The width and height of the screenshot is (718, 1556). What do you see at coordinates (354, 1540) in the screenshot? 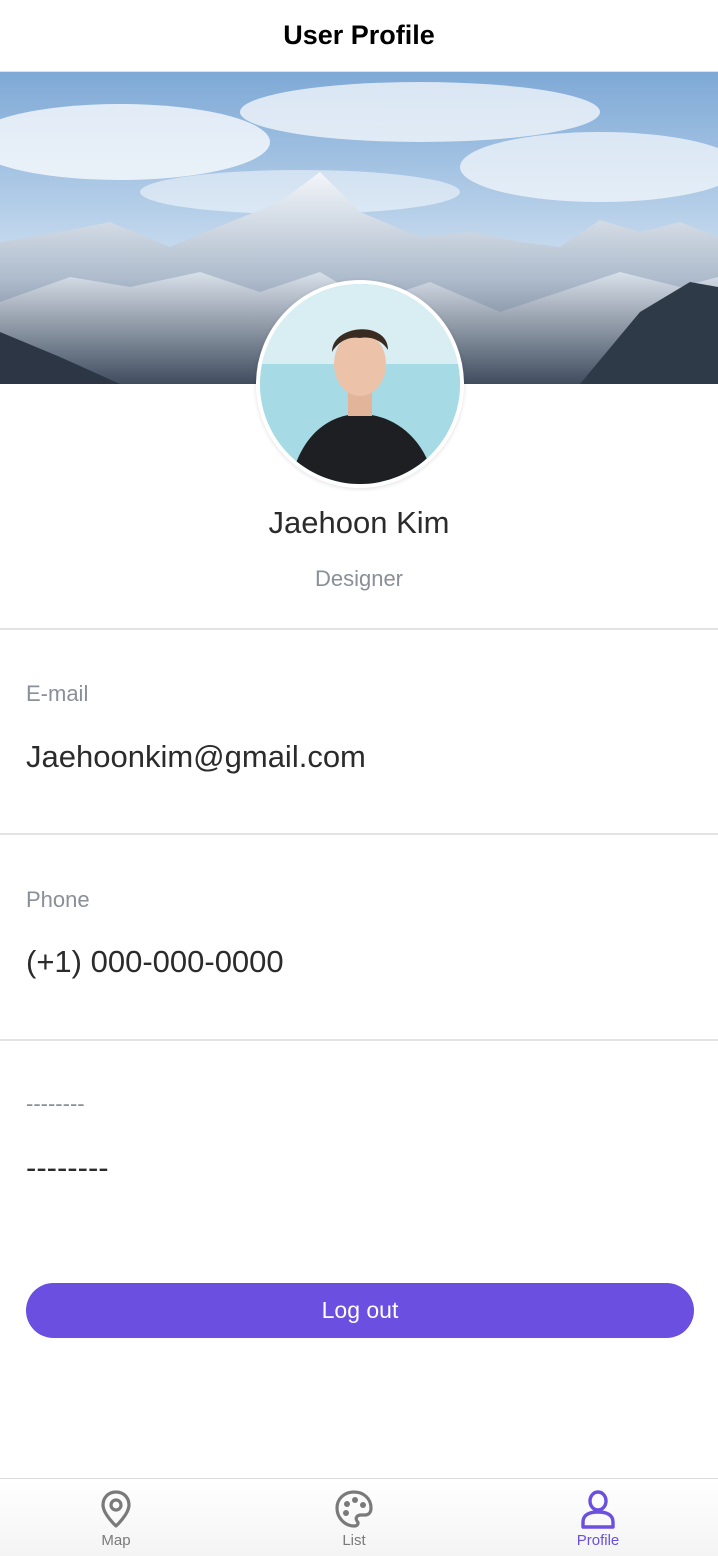
I see `tab-list-label: List` at bounding box center [354, 1540].